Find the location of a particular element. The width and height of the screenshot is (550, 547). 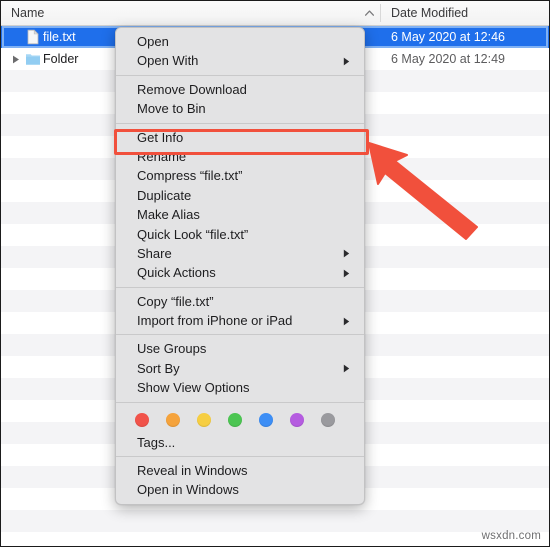

menu-item-share: Share is located at coordinates (240, 253).